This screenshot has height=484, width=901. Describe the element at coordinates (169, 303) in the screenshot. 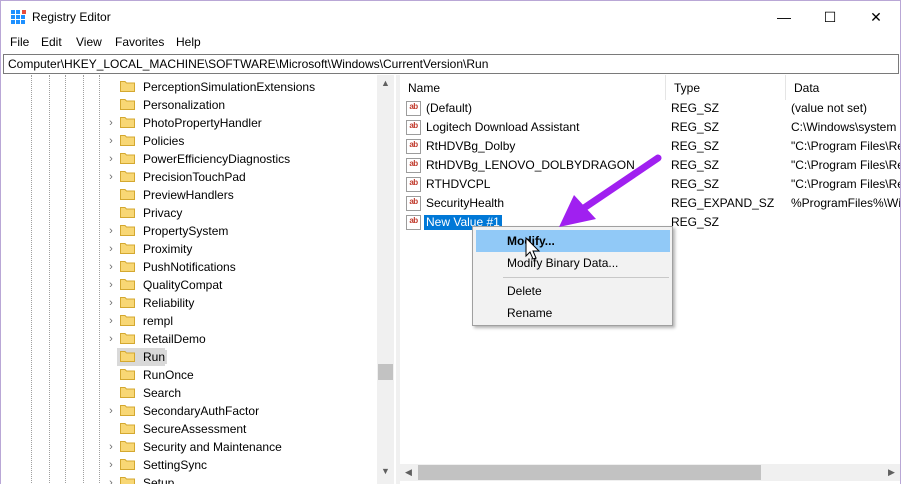

I see `tree-item-label: Reliability` at that location.